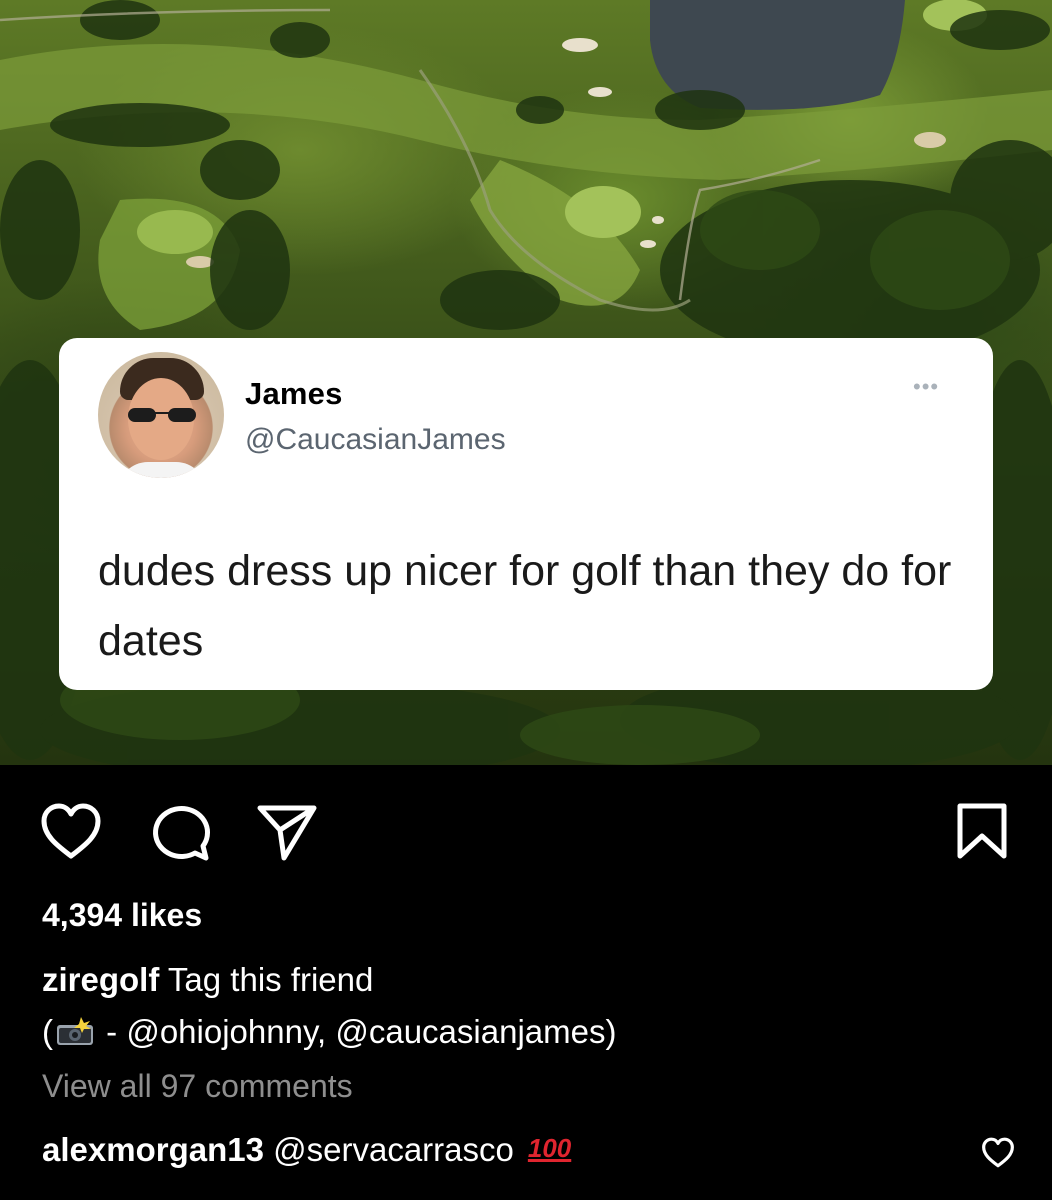 This screenshot has height=1200, width=1052. Describe the element at coordinates (982, 832) in the screenshot. I see `bookmark-icon` at that location.